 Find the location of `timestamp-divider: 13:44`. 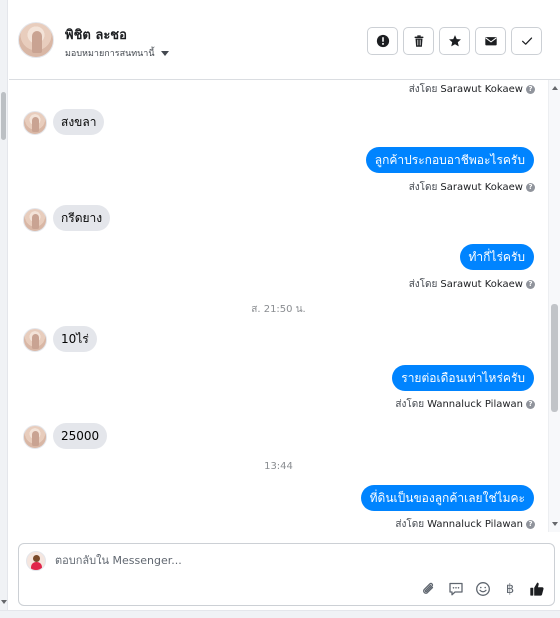

timestamp-divider: 13:44 is located at coordinates (278, 466).